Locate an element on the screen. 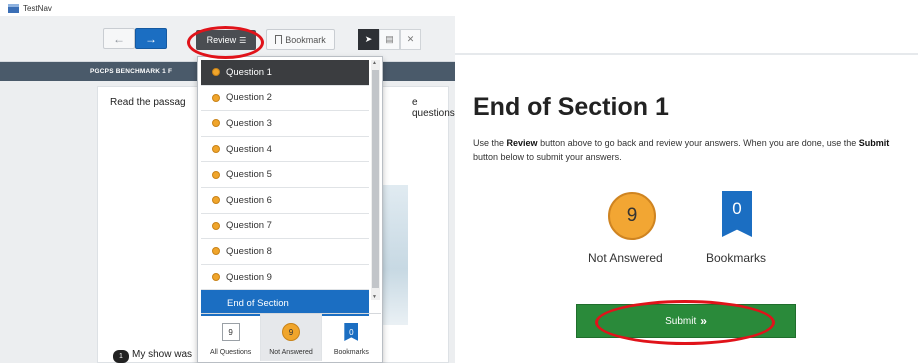 Image resolution: width=918 pixels, height=363 pixels. review-item-question-1: Question 1 is located at coordinates (285, 73).